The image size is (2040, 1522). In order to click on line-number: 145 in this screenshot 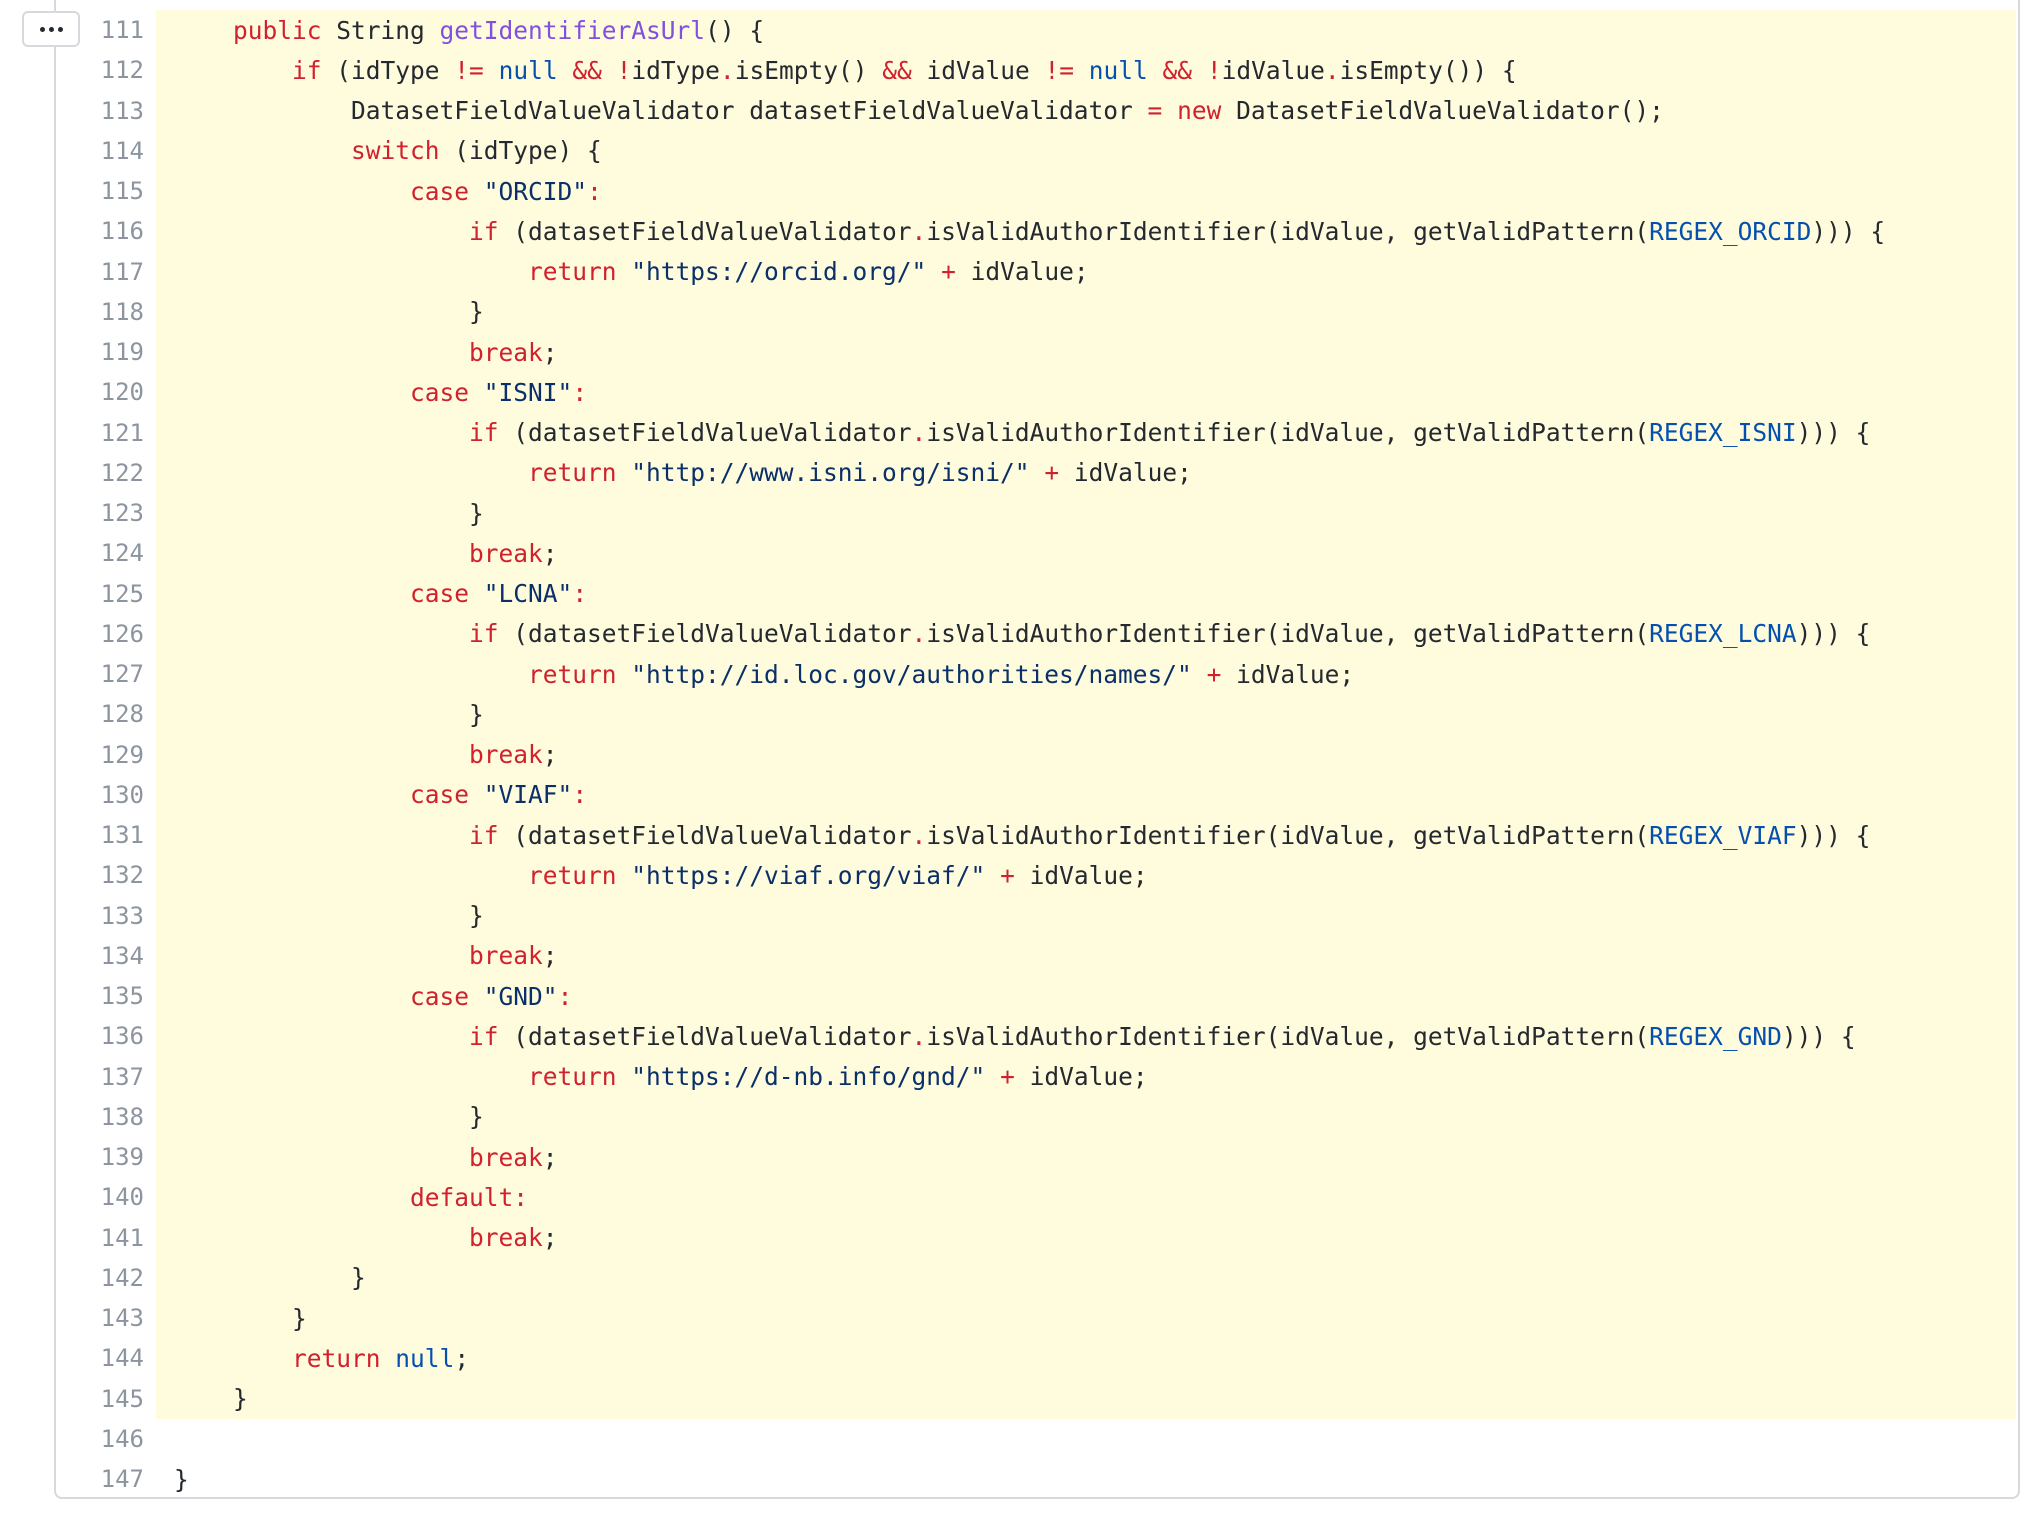, I will do `click(106, 1399)`.